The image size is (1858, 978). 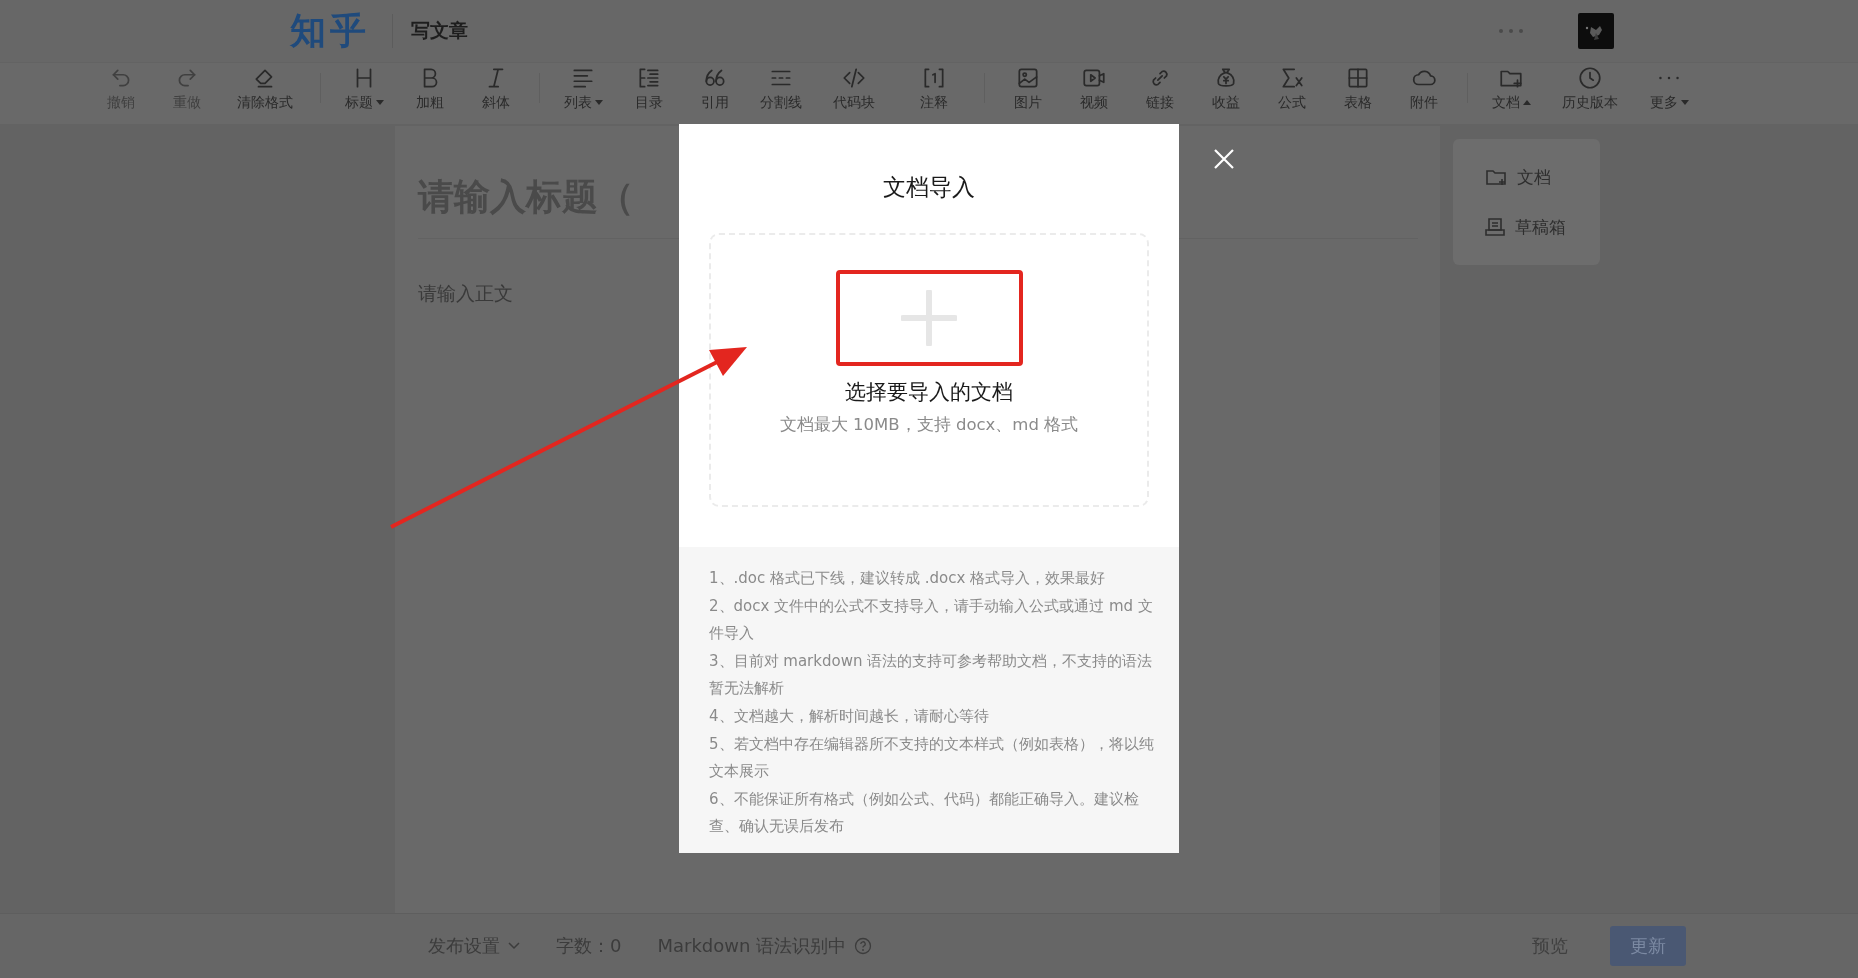 I want to click on note-text: 2、docx 文件中的公式不支持导入，请手动输入公式或通过 md 文件导入, so click(x=931, y=620).